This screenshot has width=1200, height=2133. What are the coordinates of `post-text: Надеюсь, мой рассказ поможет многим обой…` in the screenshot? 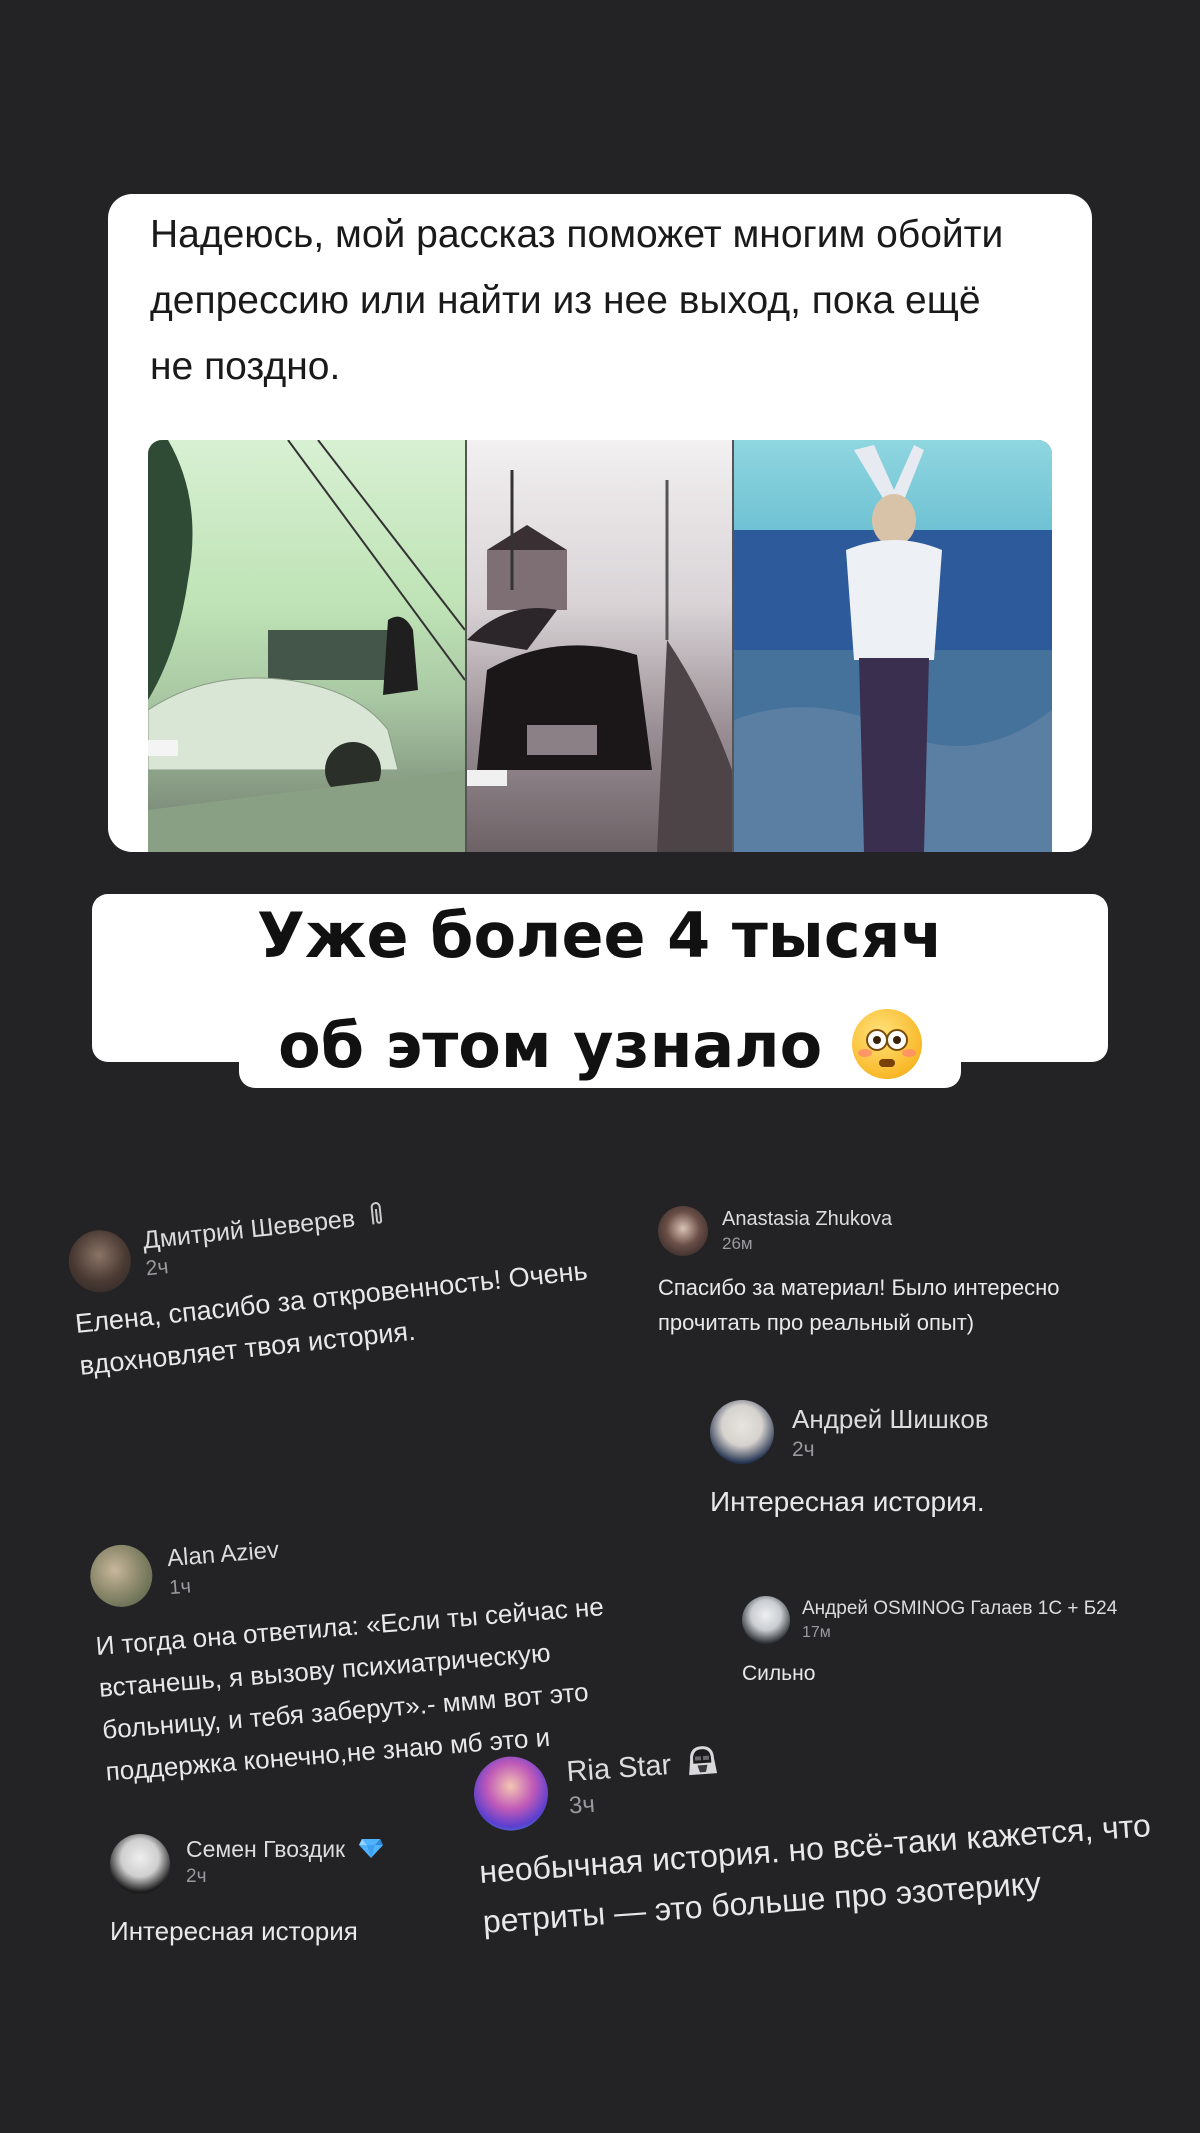 It's located at (577, 300).